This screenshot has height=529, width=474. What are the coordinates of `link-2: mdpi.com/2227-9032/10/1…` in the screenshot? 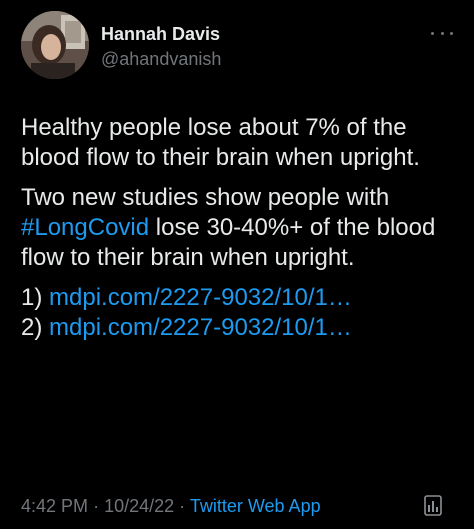 It's located at (200, 327).